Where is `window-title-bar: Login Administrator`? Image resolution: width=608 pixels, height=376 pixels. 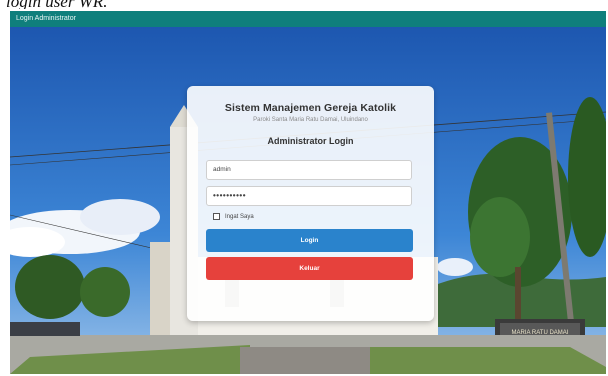
window-title-bar: Login Administrator is located at coordinates (308, 19).